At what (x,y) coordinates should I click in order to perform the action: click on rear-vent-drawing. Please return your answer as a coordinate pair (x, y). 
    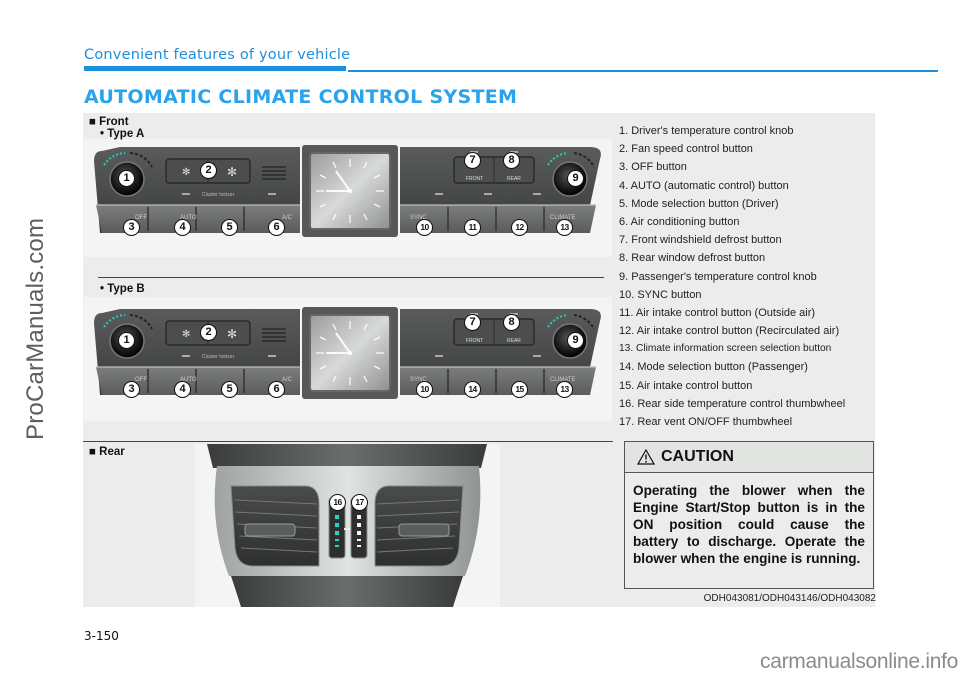
    Looking at the image, I should click on (347, 525).